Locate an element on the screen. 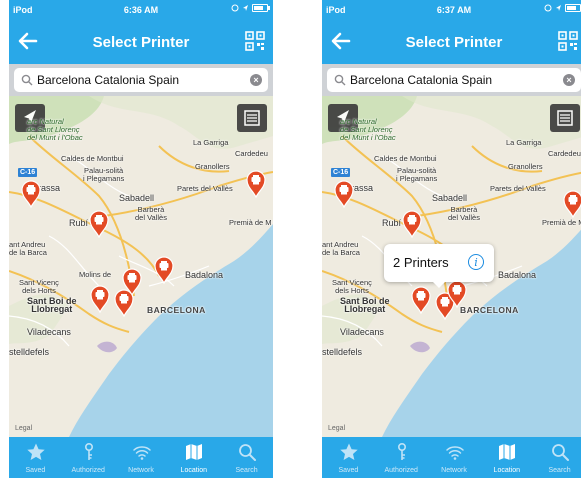 The image size is (581, 478). map-label-molins: Molins de is located at coordinates (95, 274).